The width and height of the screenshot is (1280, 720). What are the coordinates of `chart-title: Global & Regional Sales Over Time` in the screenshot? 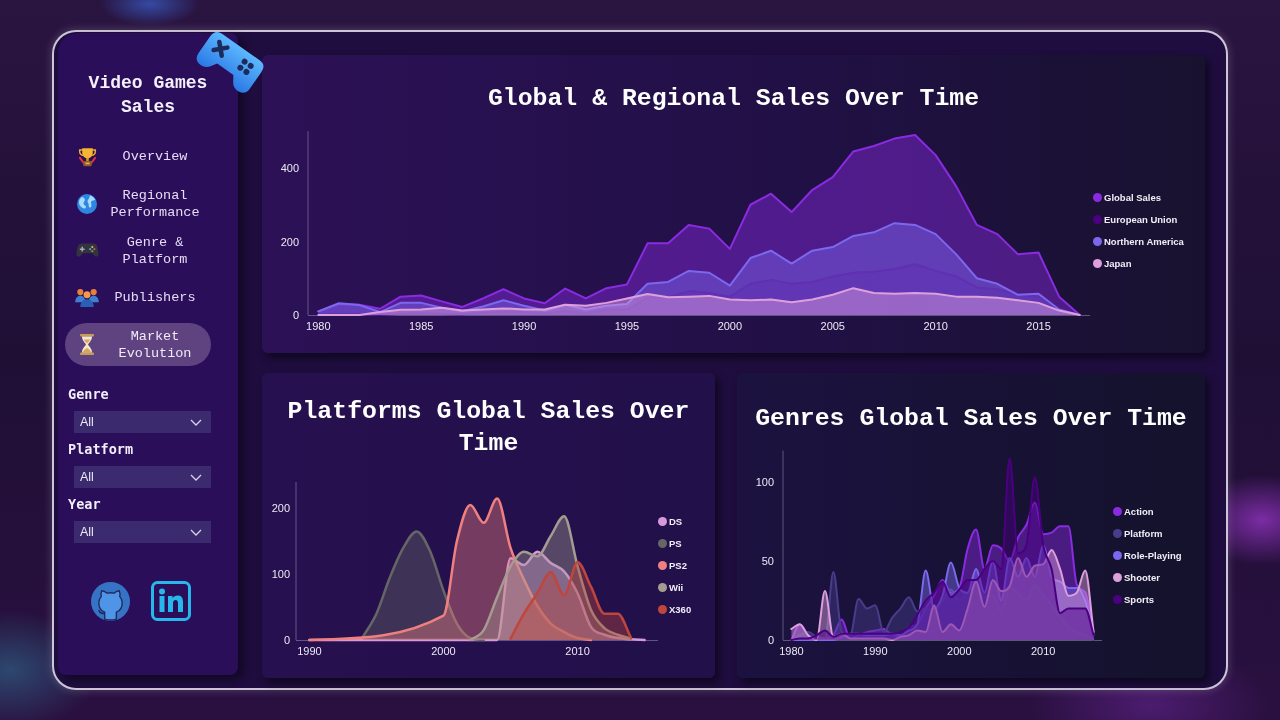 It's located at (733, 98).